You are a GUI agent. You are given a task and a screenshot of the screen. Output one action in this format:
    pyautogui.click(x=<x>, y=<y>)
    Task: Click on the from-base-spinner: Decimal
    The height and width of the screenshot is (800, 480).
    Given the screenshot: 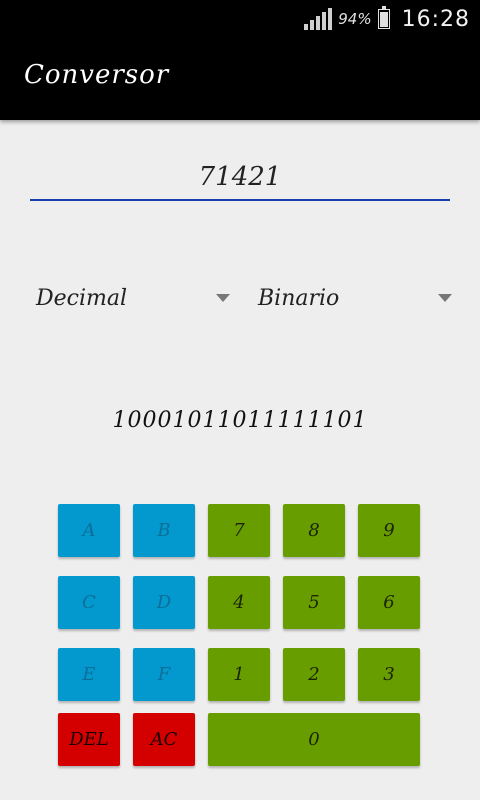 What is the action you would take?
    pyautogui.click(x=130, y=300)
    